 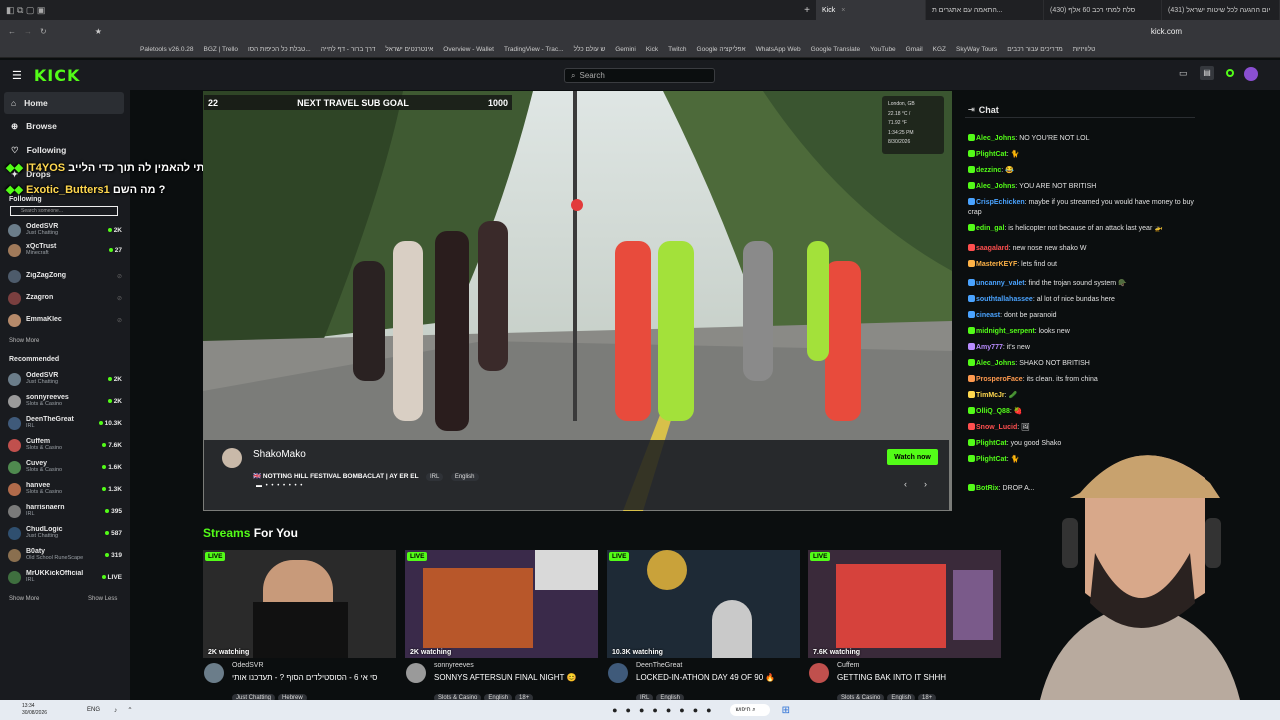 What do you see at coordinates (999, 379) in the screenshot?
I see `chat-username: ProsperoFace` at bounding box center [999, 379].